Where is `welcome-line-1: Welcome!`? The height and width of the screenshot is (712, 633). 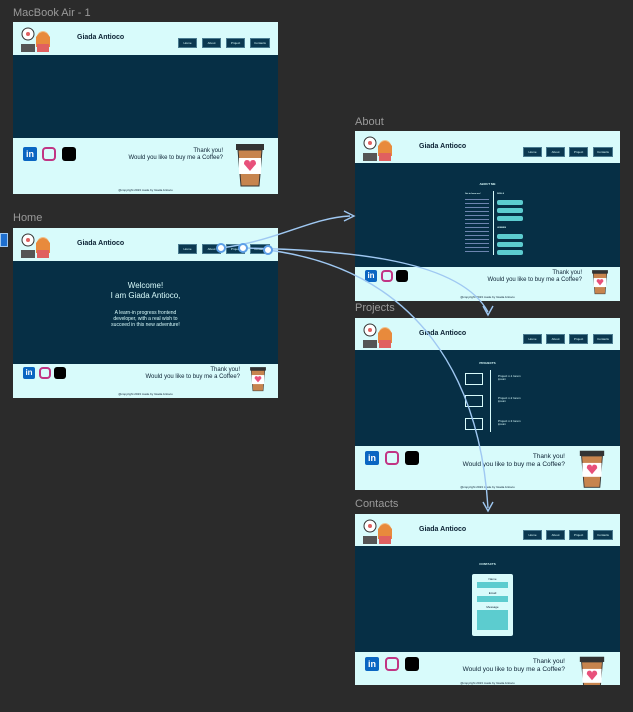 welcome-line-1: Welcome! is located at coordinates (145, 285).